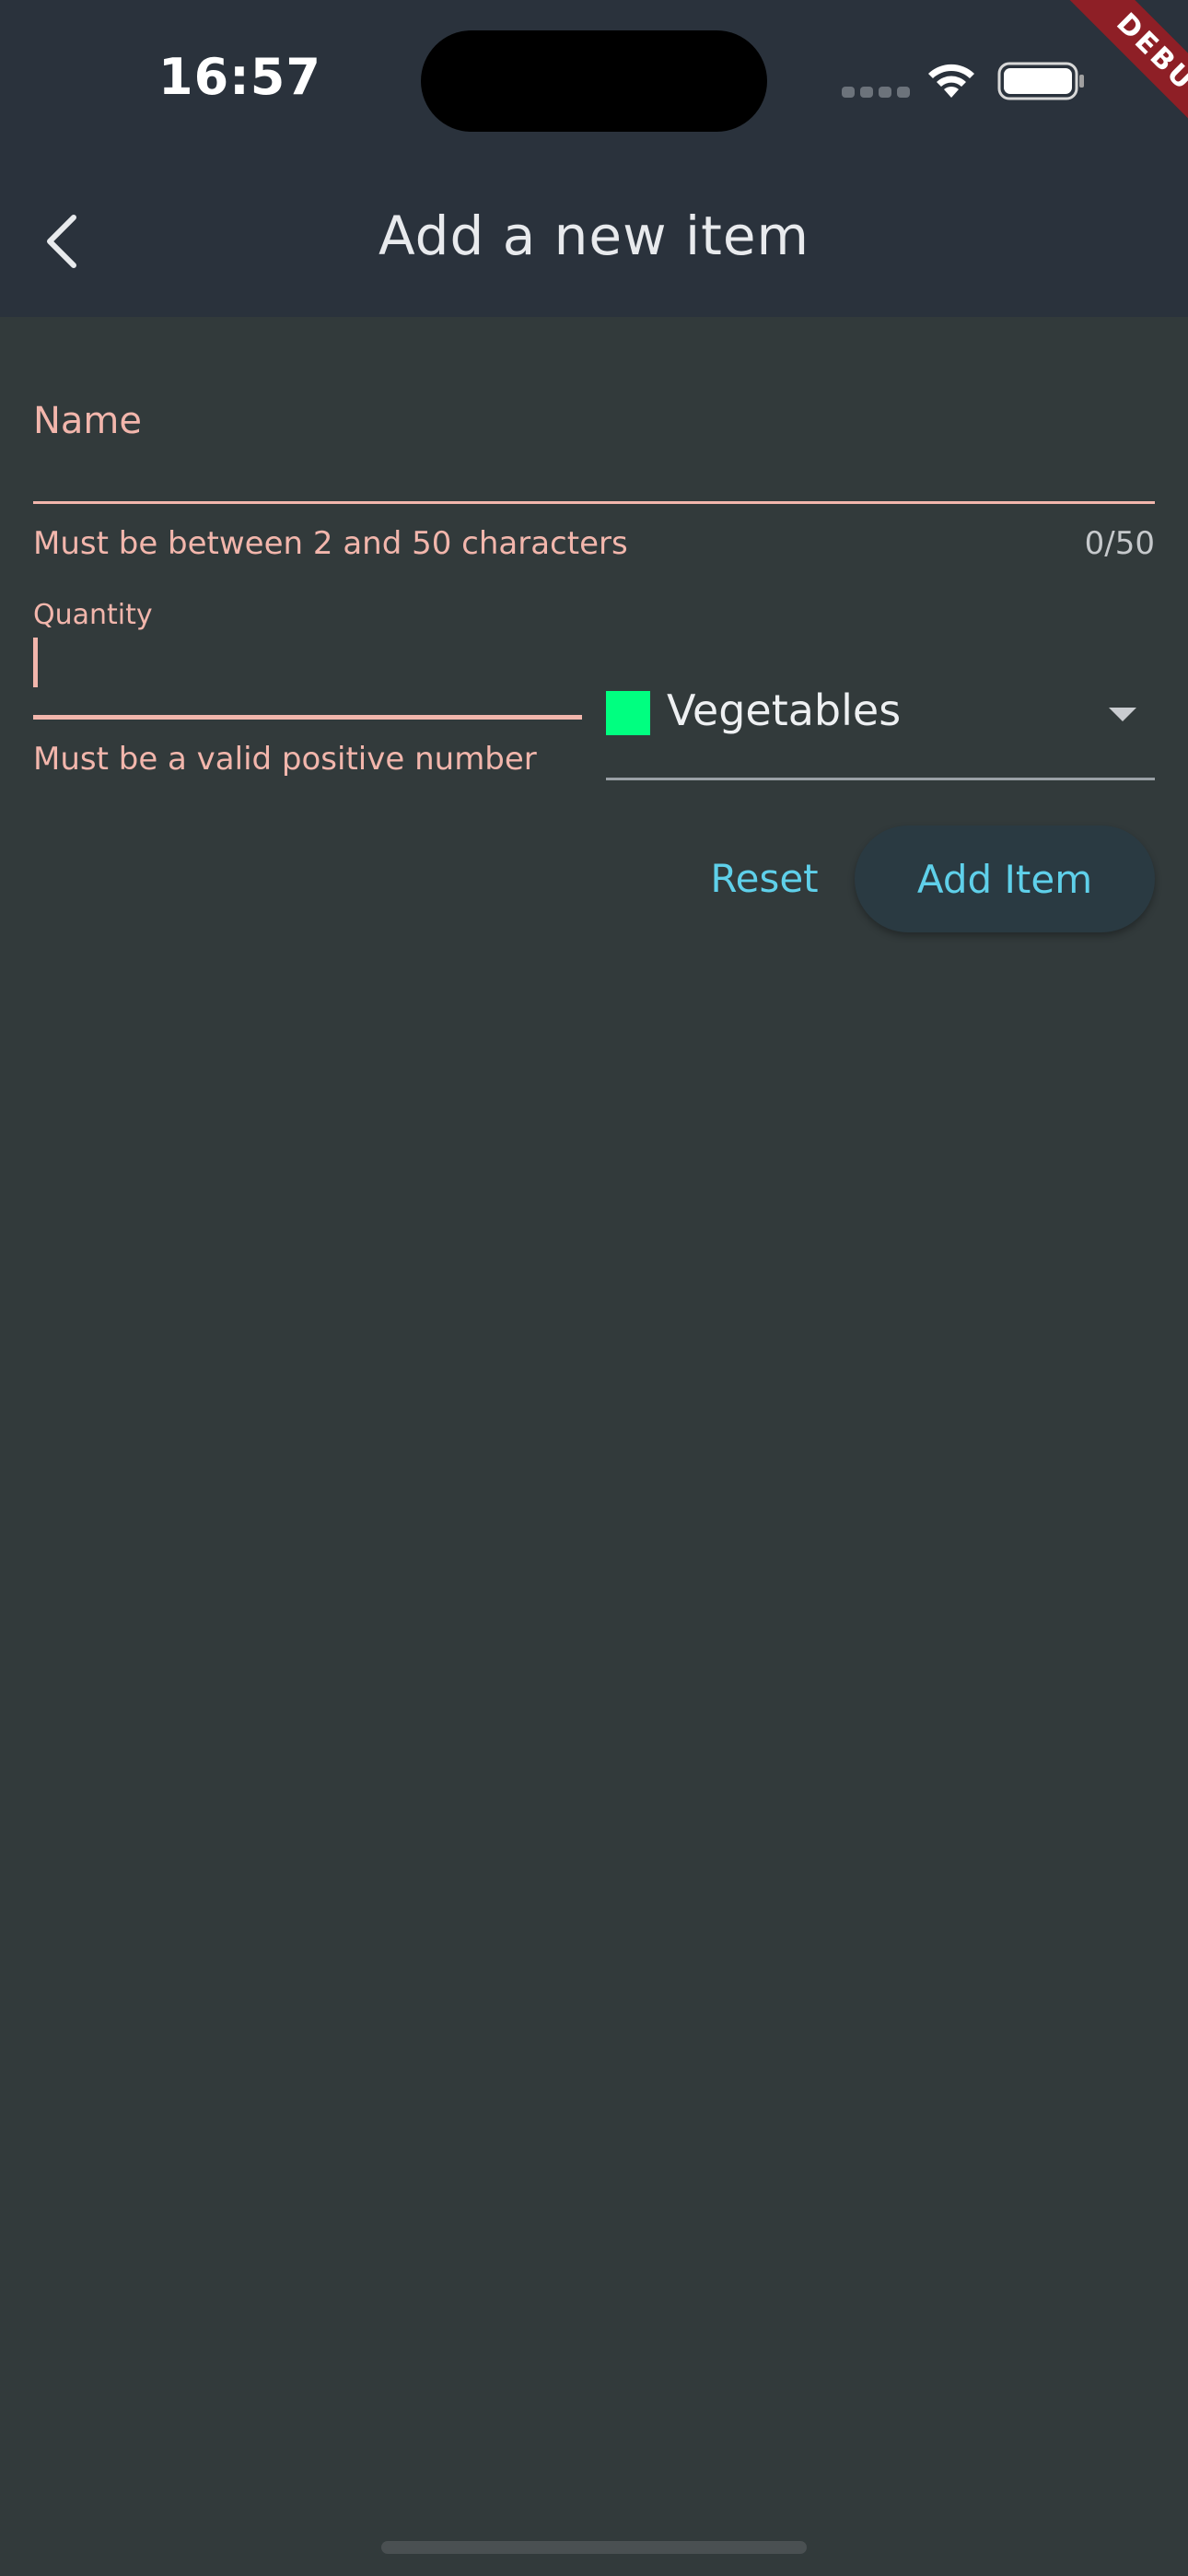 The height and width of the screenshot is (2576, 1188). Describe the element at coordinates (285, 759) in the screenshot. I see `quantity-error-text: Must be a valid positive number` at that location.